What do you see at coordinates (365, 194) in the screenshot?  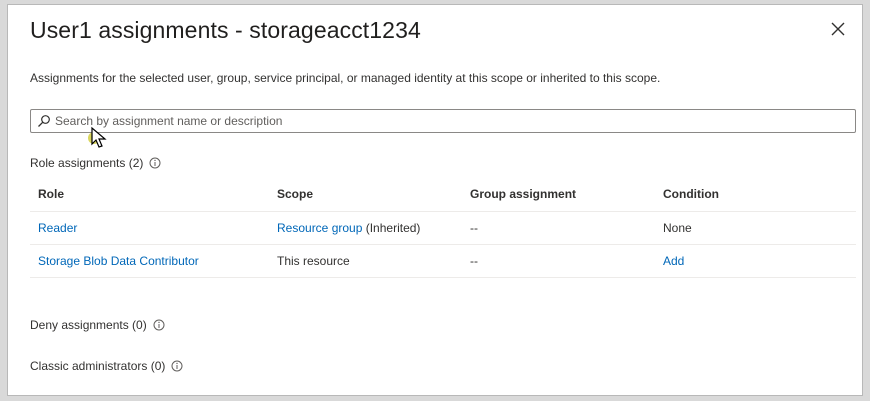 I see `column-header-scope: Scope` at bounding box center [365, 194].